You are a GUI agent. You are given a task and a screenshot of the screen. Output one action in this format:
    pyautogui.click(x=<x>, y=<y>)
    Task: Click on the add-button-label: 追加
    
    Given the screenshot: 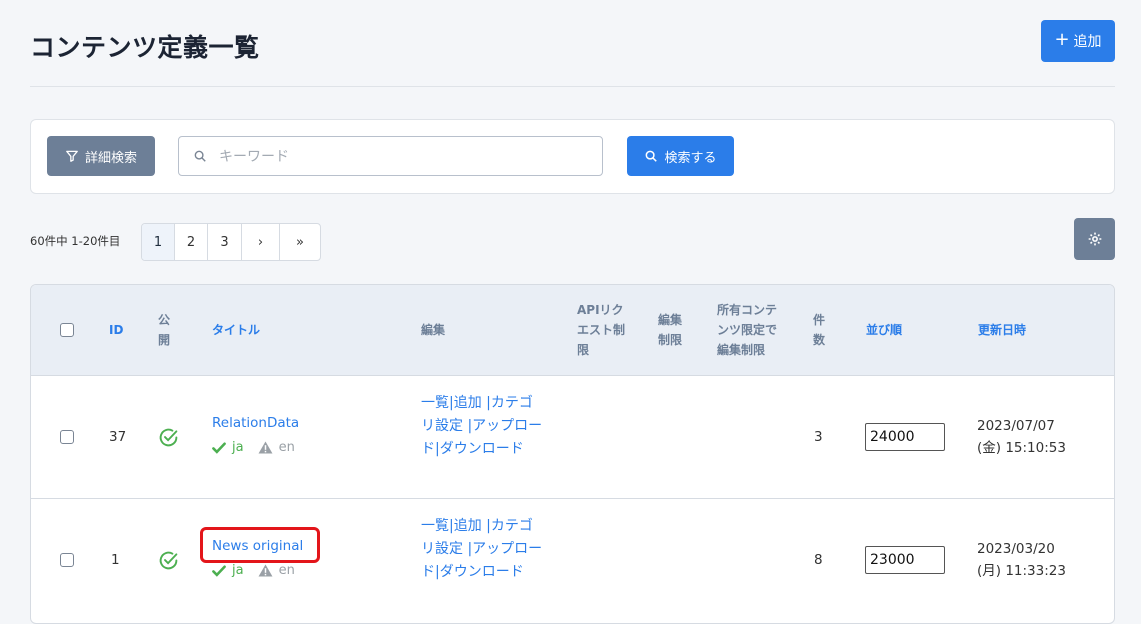 What is the action you would take?
    pyautogui.click(x=1087, y=42)
    